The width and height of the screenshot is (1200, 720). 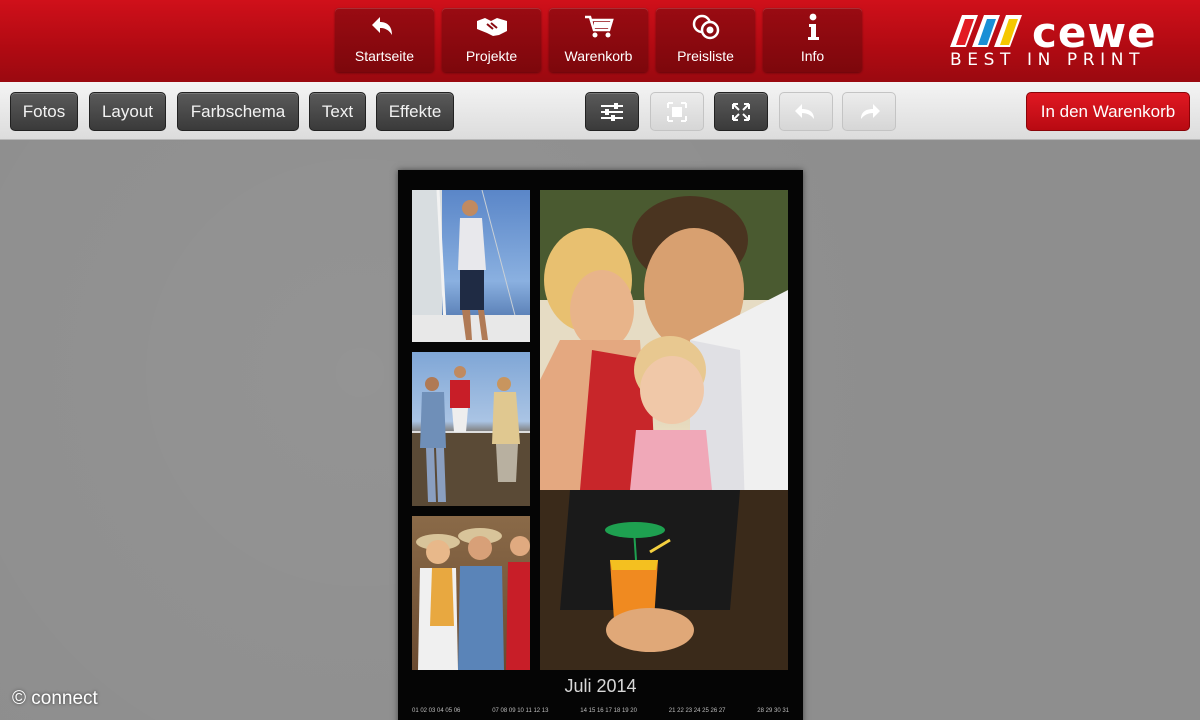 I want to click on nav-preisliste-button: Preisliste, so click(x=705, y=40).